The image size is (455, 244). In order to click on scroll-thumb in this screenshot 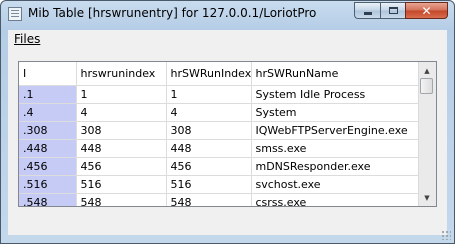, I will do `click(426, 86)`.